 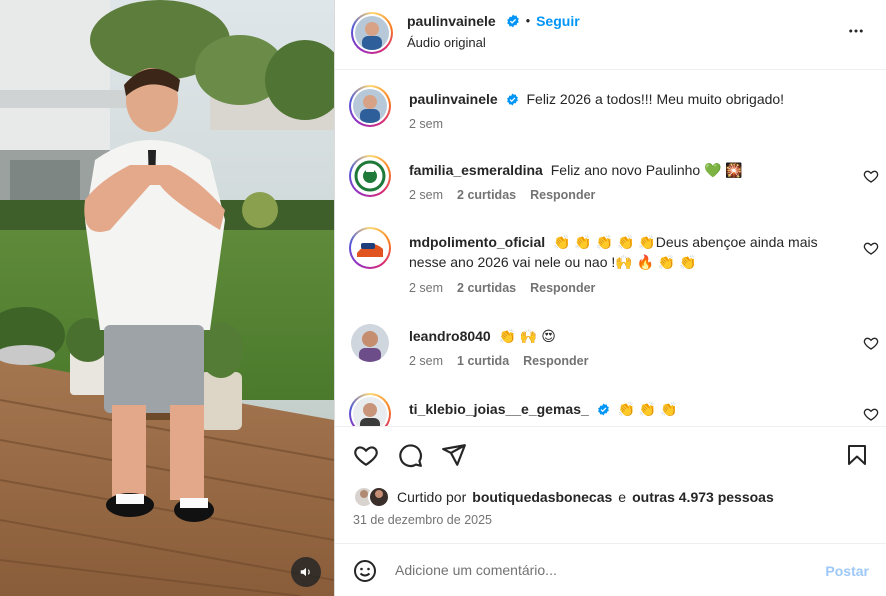 What do you see at coordinates (629, 336) in the screenshot?
I see `comment-body: leandro8040 👏 🙌 😍` at bounding box center [629, 336].